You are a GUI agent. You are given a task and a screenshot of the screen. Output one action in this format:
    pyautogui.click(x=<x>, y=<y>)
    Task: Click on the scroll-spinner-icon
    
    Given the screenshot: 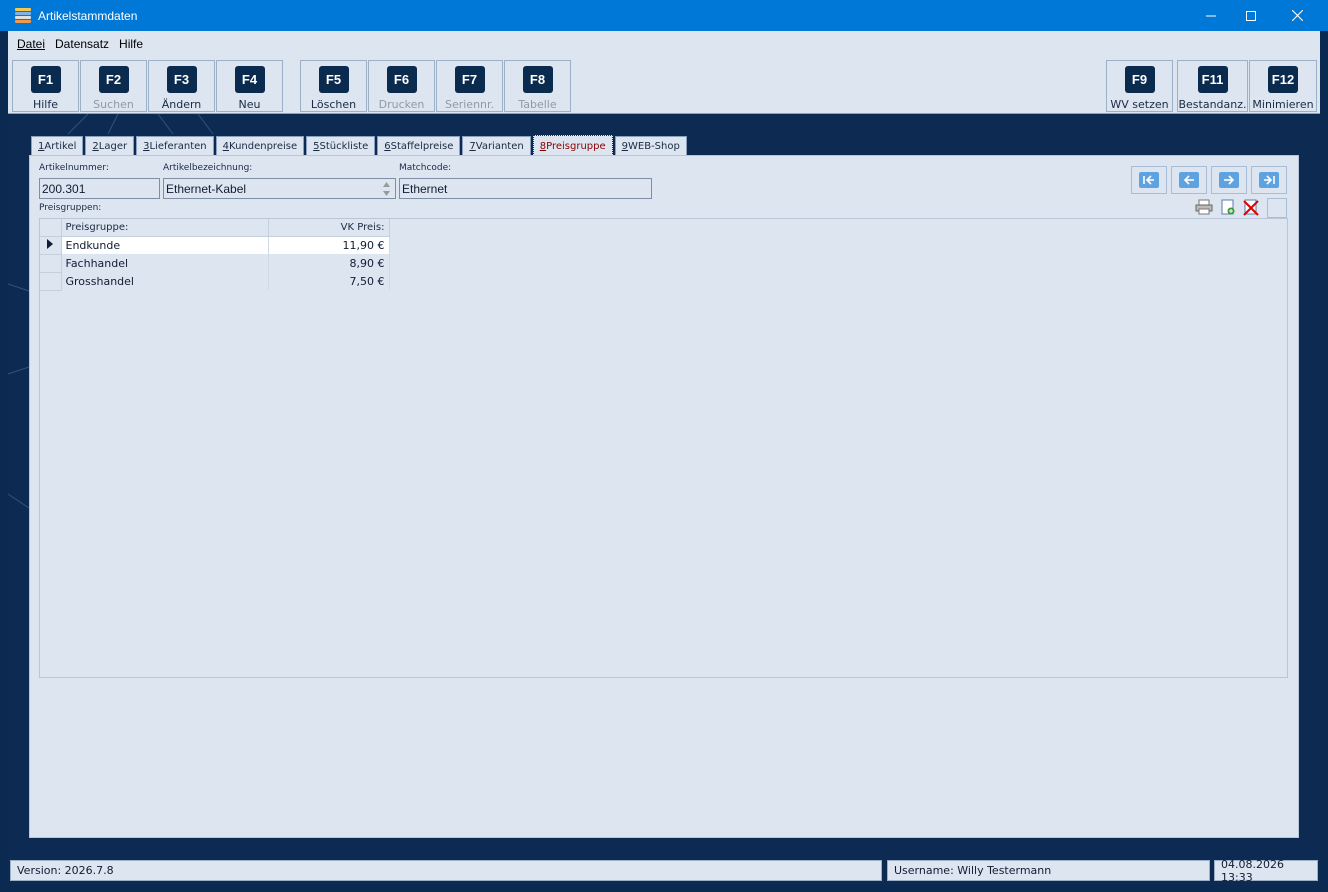 What is the action you would take?
    pyautogui.click(x=386, y=188)
    